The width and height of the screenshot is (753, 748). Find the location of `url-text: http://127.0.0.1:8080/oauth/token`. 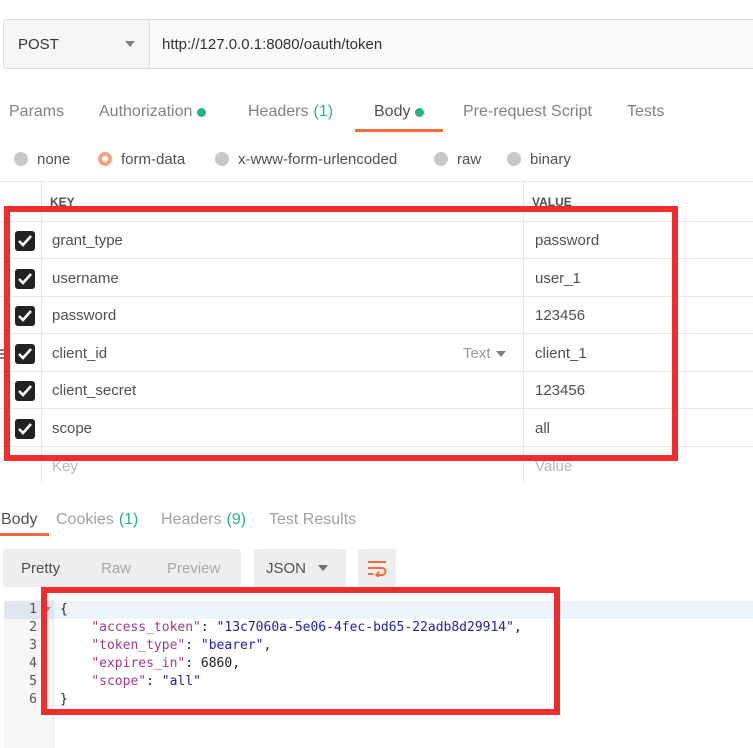

url-text: http://127.0.0.1:8080/oauth/token is located at coordinates (272, 44).